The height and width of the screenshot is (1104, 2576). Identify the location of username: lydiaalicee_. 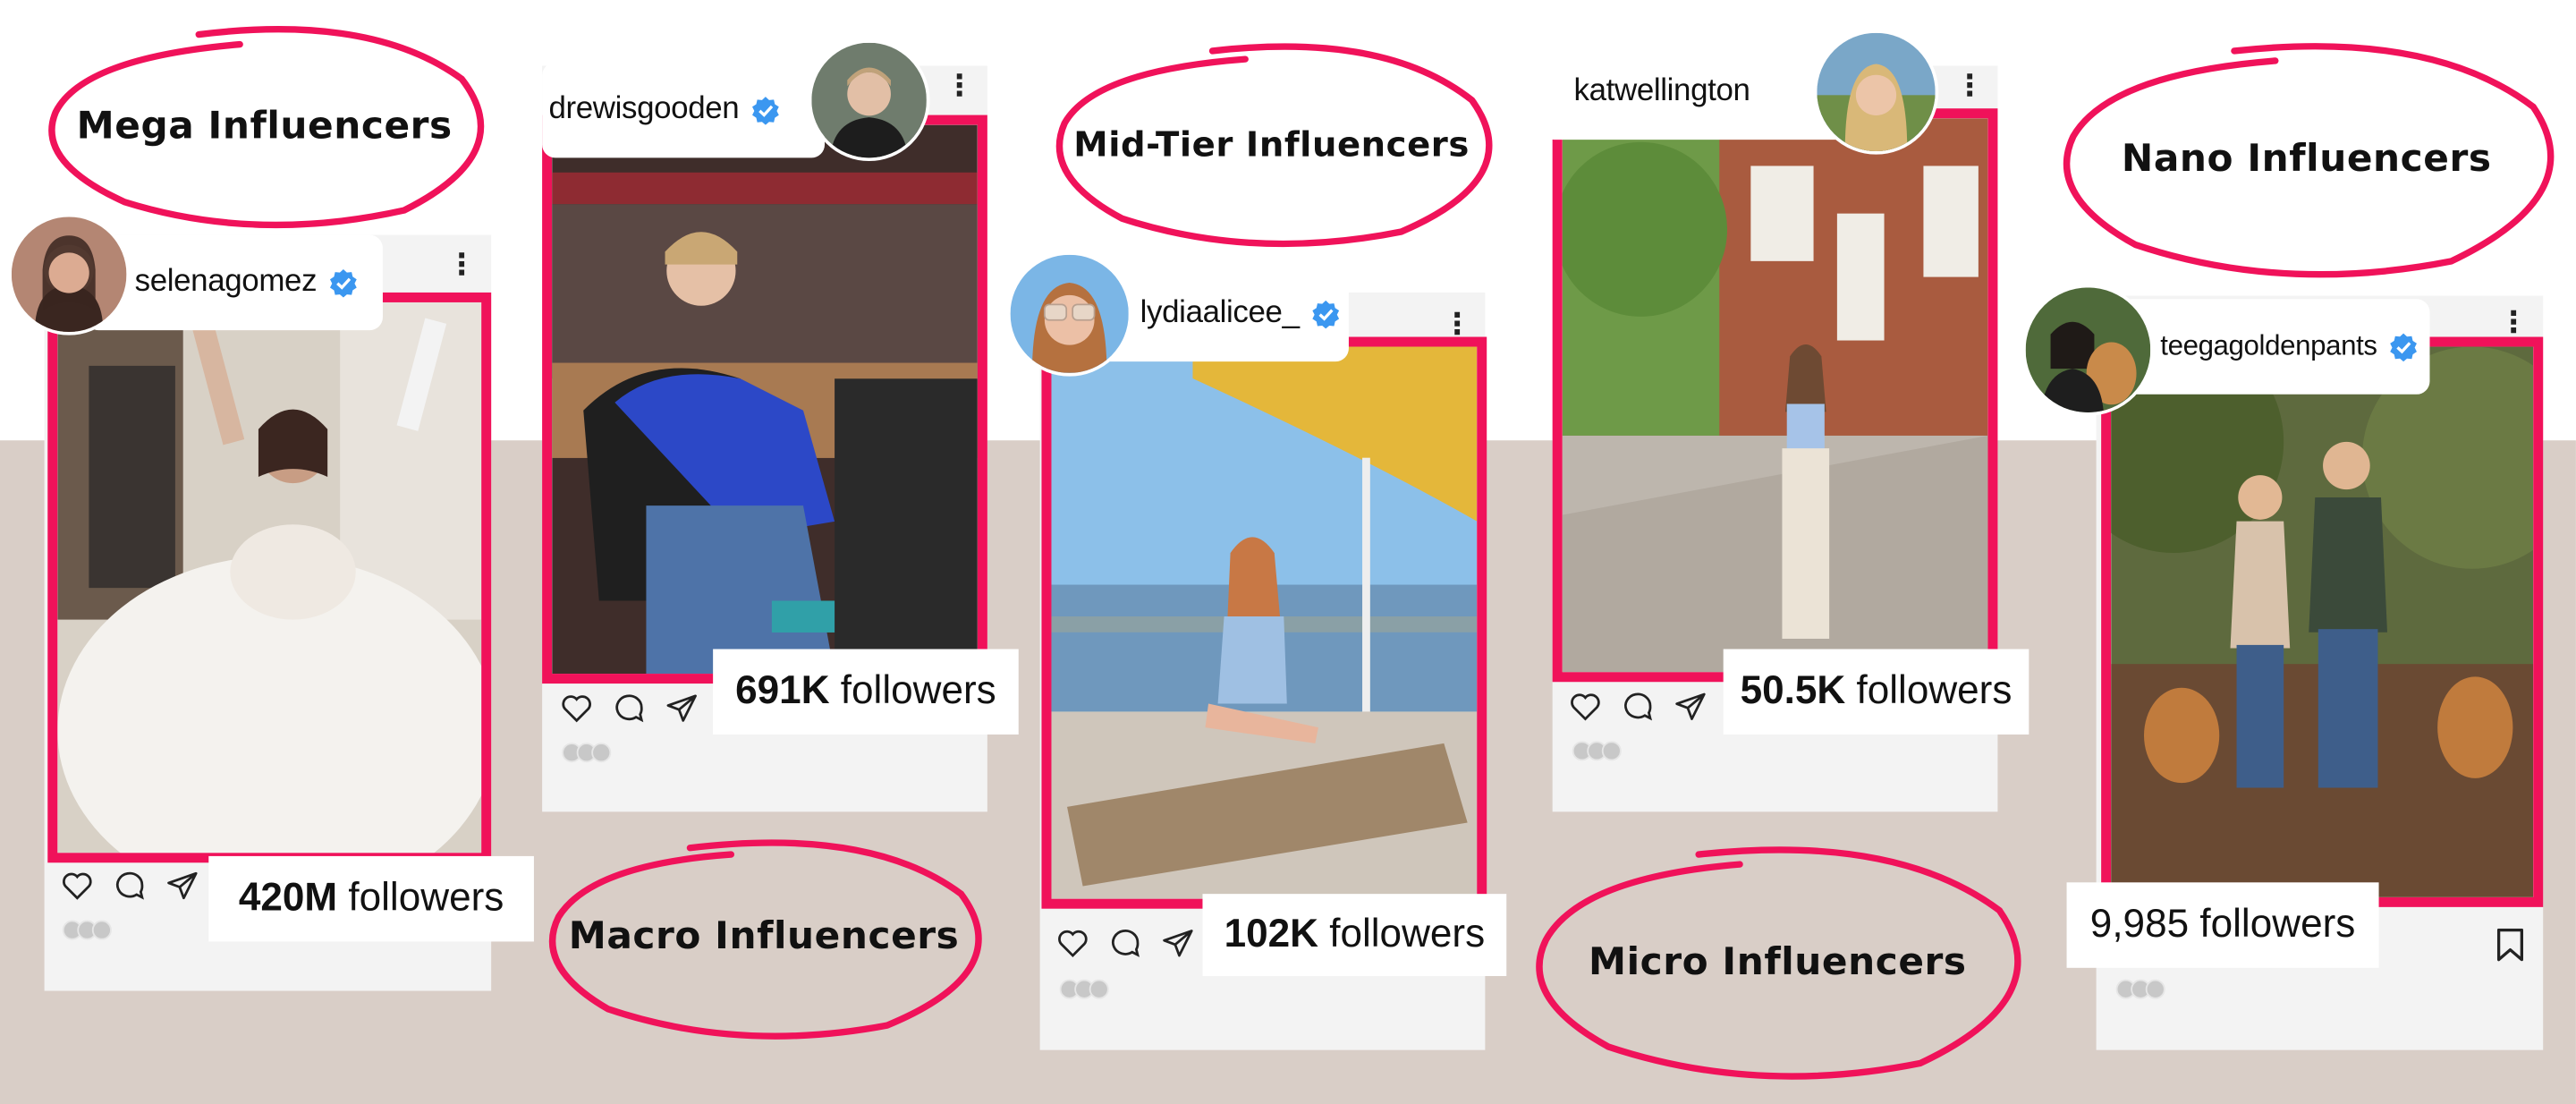
(1220, 314).